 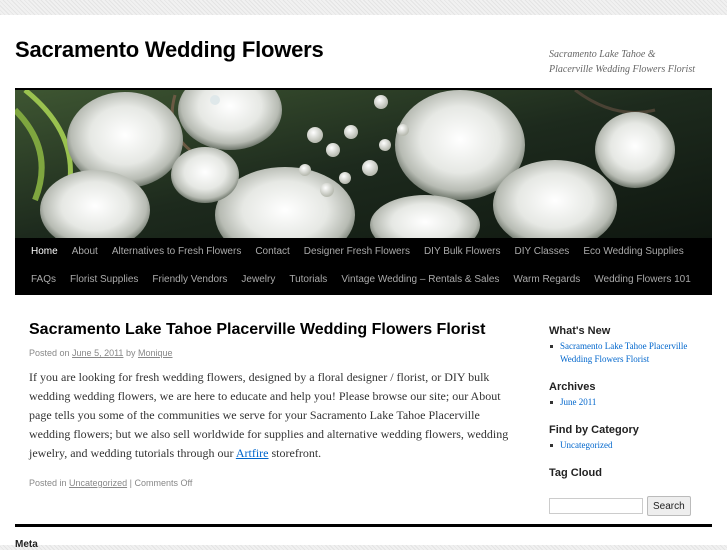 I want to click on nav-item-eco-wedding-supplies: Eco Wedding Supplies, so click(x=633, y=252).